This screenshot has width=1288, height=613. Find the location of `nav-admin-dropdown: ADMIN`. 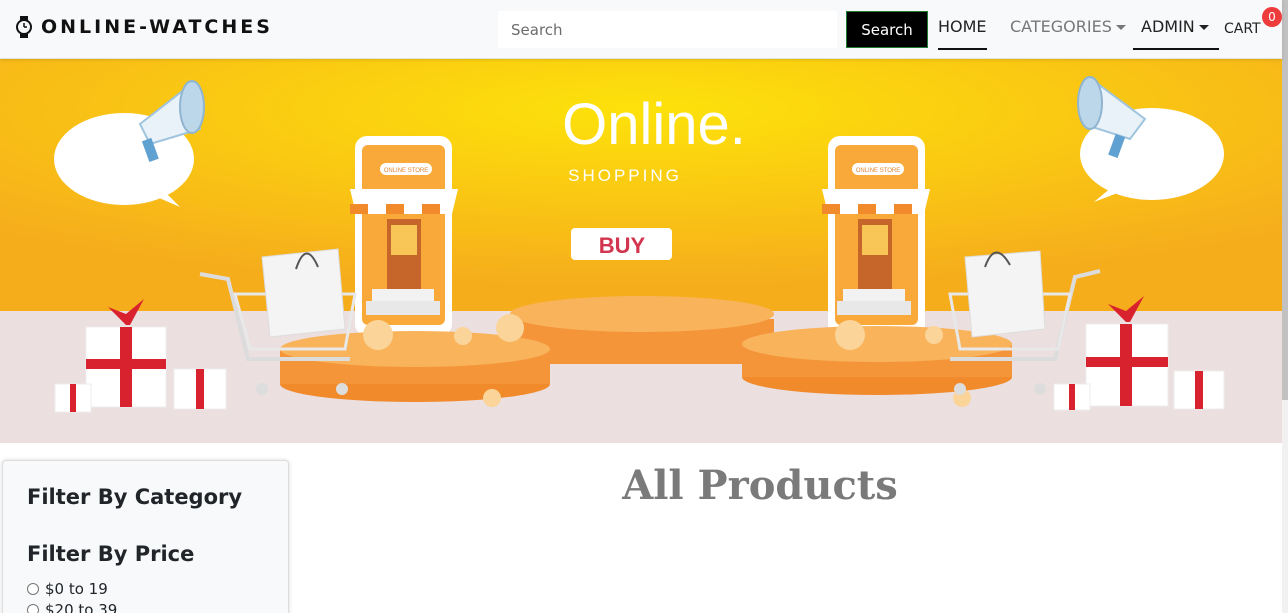

nav-admin-dropdown: ADMIN is located at coordinates (1176, 33).